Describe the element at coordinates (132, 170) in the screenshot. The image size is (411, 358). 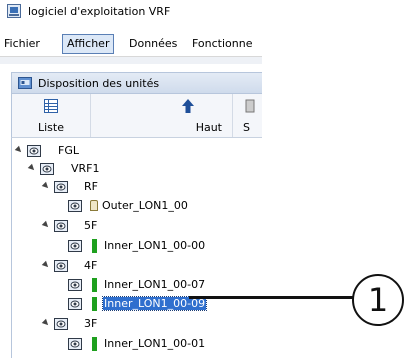
I see `tree-node-vrf1: VRF1` at that location.